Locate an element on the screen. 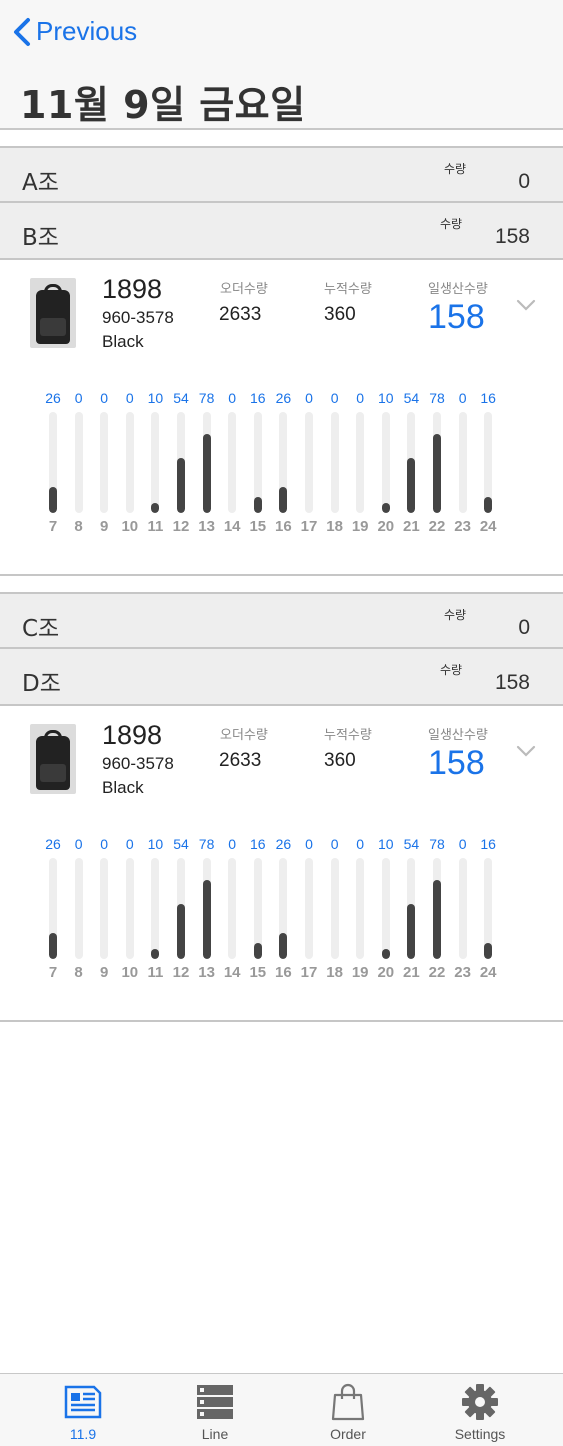  group-header-a: A조 수량 0 is located at coordinates (281, 174).